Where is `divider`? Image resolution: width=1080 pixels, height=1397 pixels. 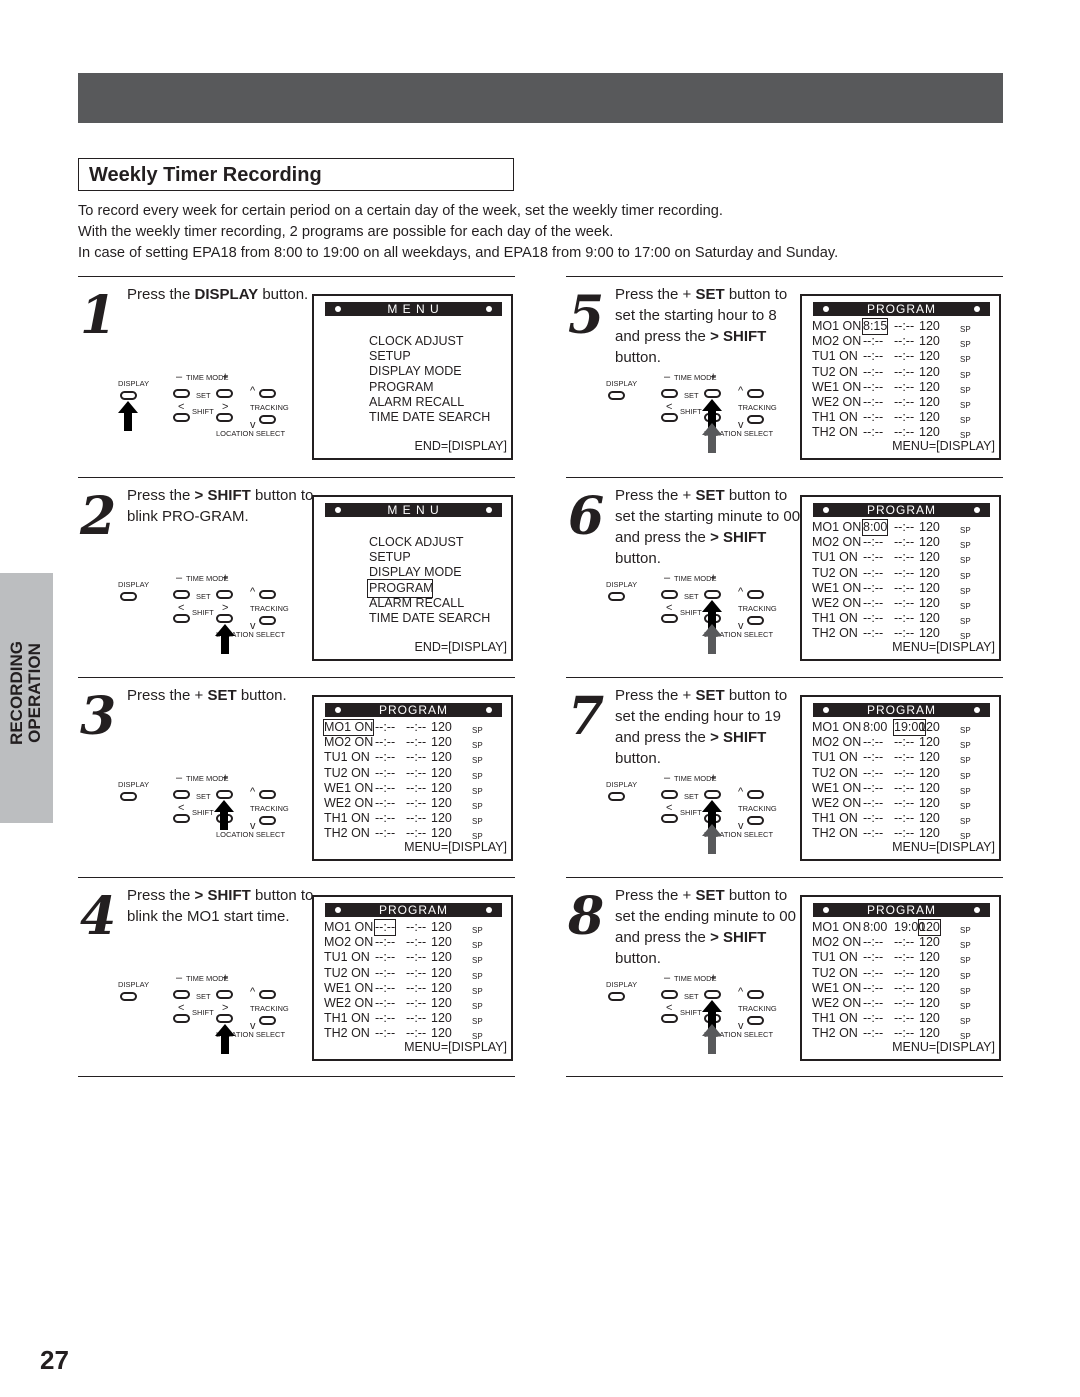
divider is located at coordinates (784, 1076).